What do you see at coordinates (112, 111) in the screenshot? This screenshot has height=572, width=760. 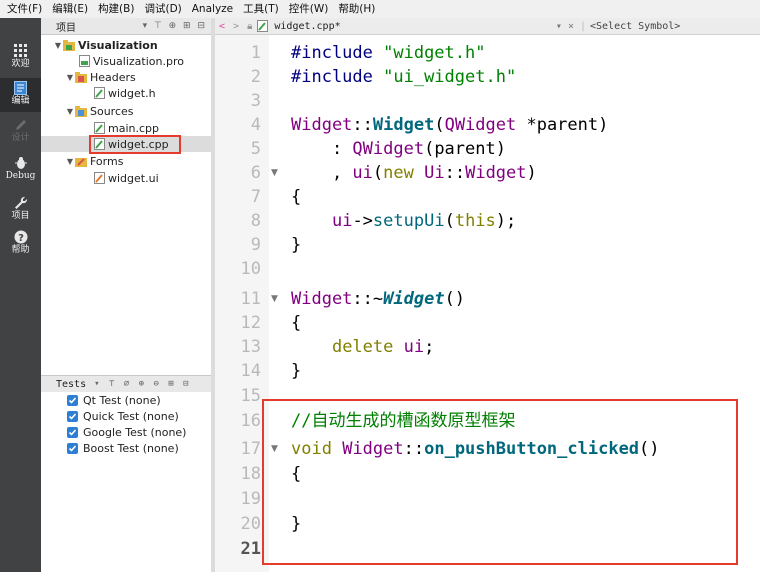 I see `tree-label: Sources` at bounding box center [112, 111].